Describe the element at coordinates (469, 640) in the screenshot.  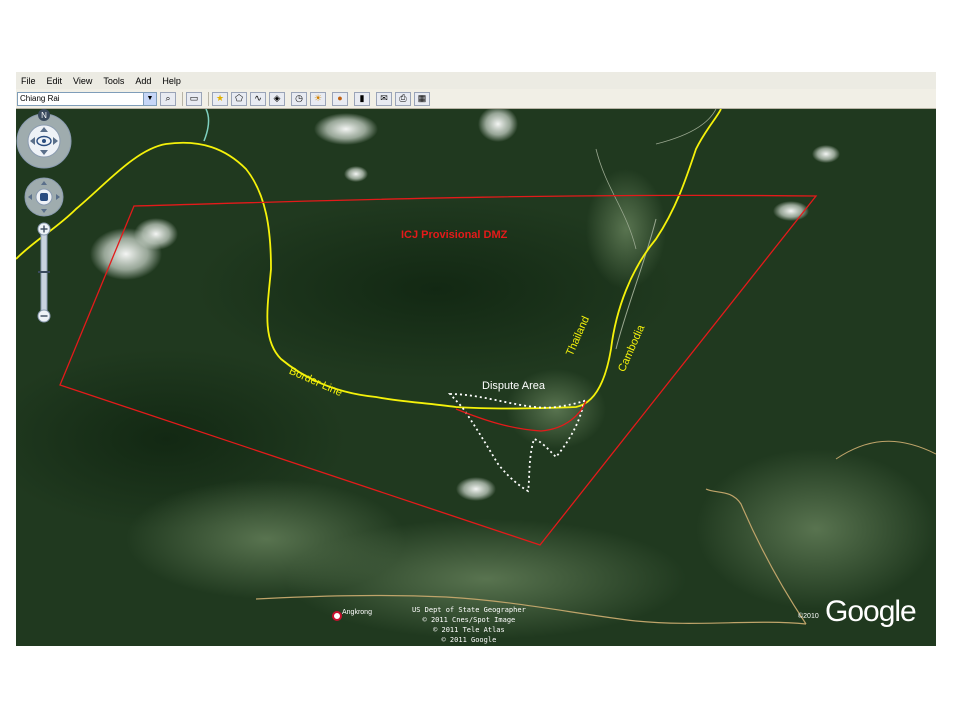
I see `credit-line: © 2011 Google` at that location.